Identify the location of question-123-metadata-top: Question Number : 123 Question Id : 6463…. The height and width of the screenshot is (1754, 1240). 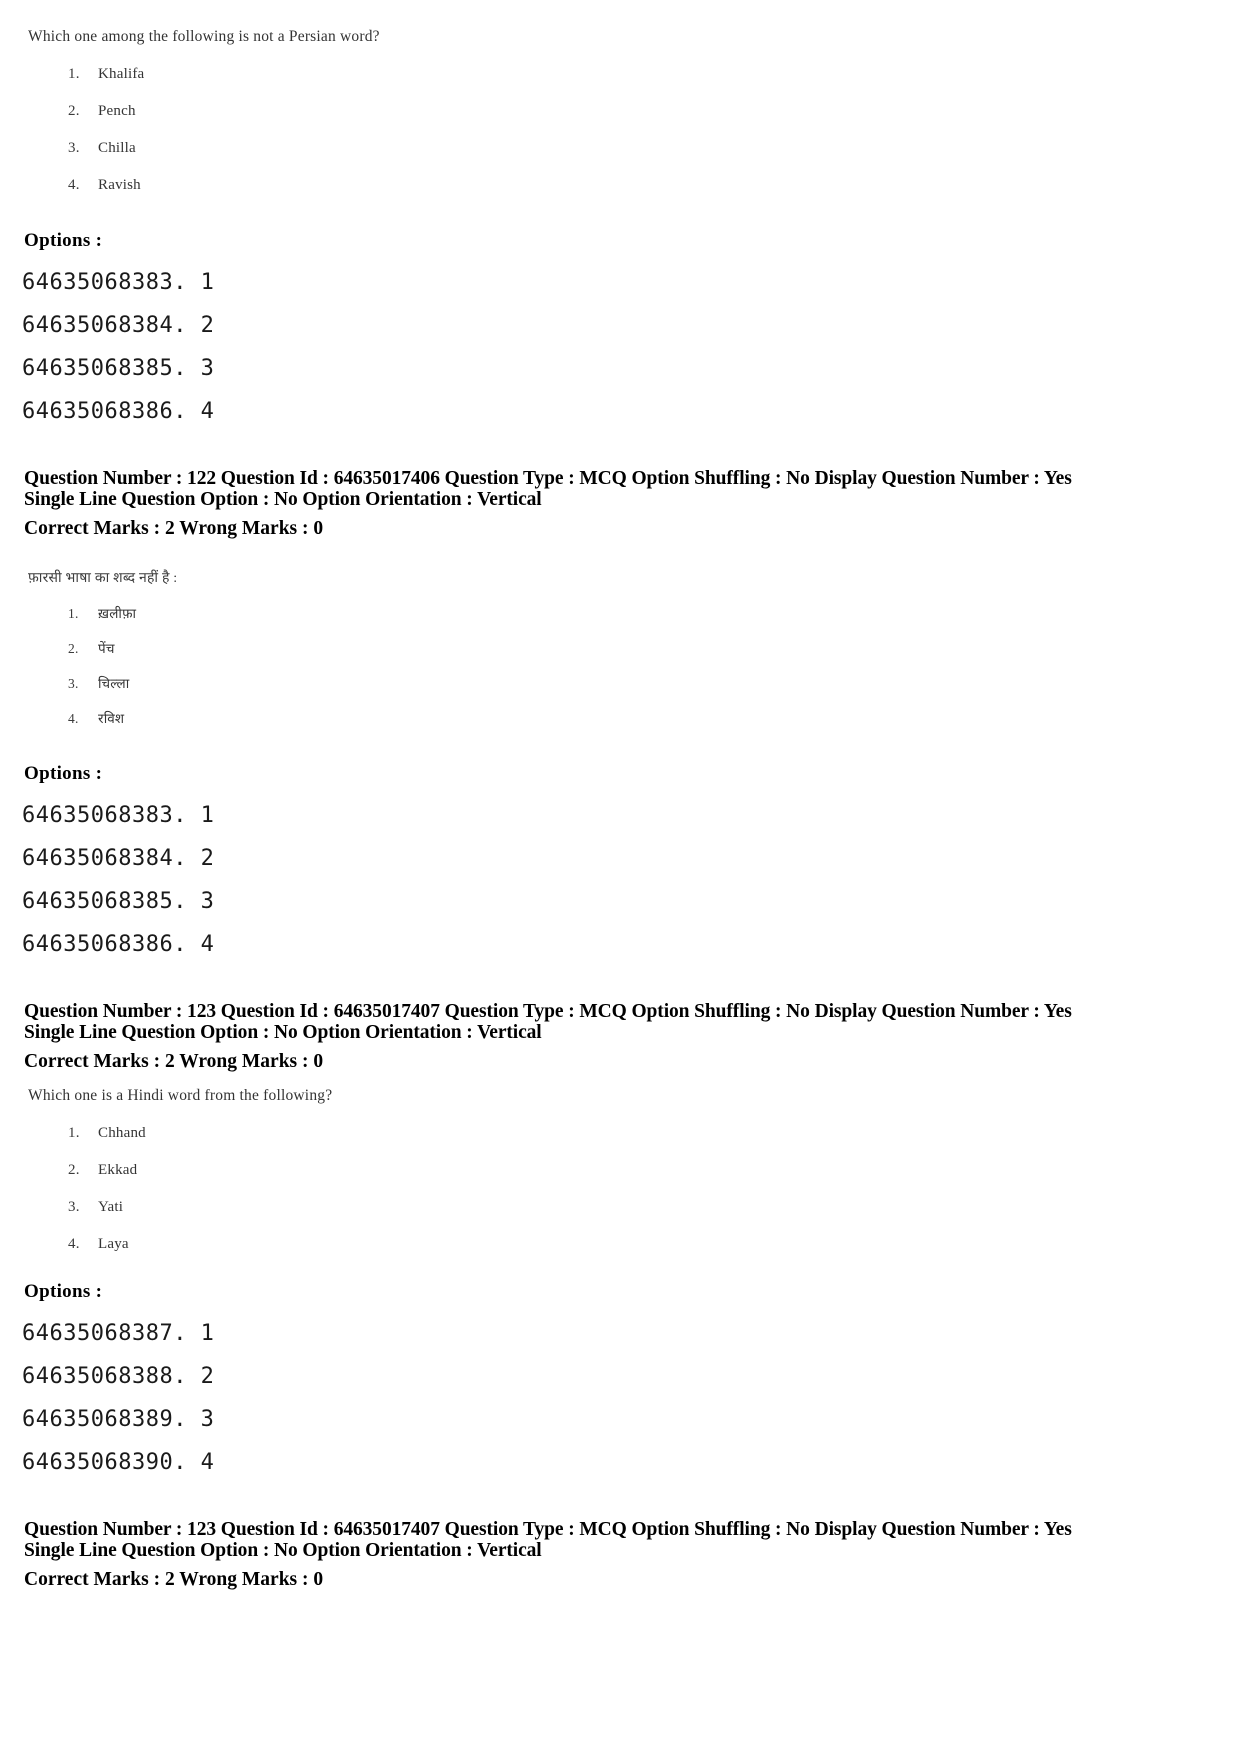
(620, 1037).